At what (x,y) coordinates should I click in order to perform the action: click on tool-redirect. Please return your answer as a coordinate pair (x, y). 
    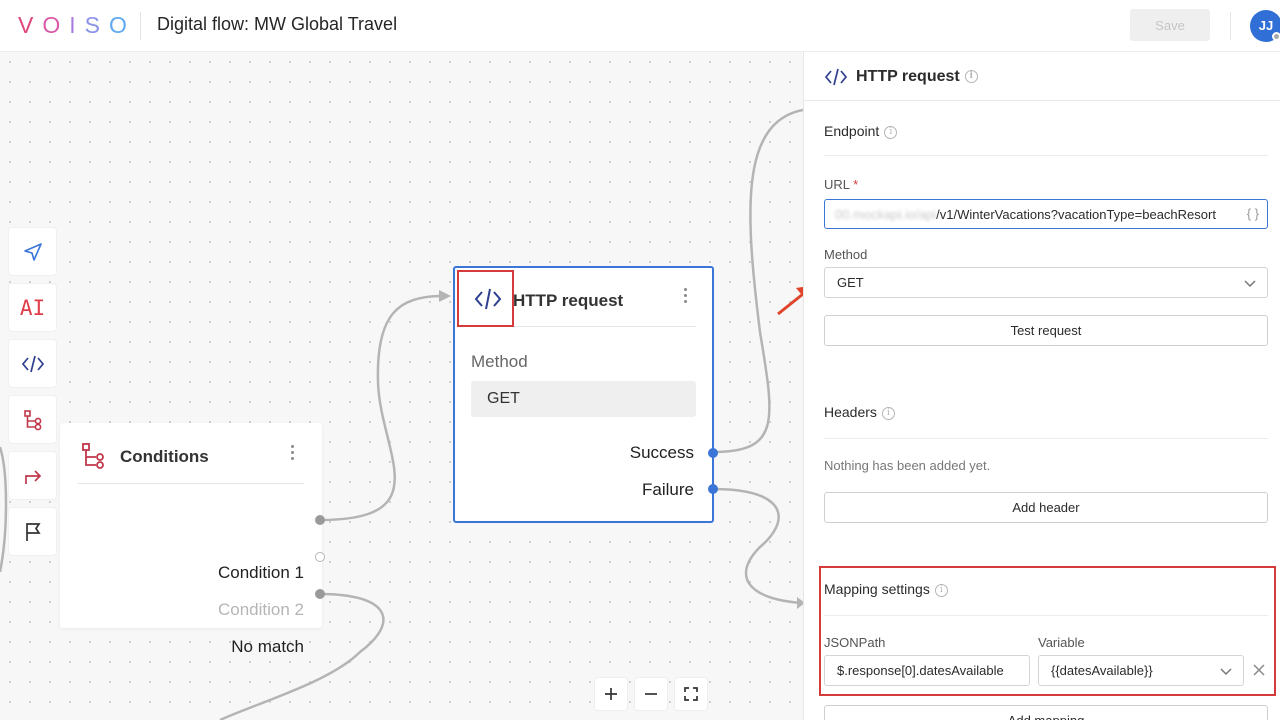
    Looking at the image, I should click on (32, 475).